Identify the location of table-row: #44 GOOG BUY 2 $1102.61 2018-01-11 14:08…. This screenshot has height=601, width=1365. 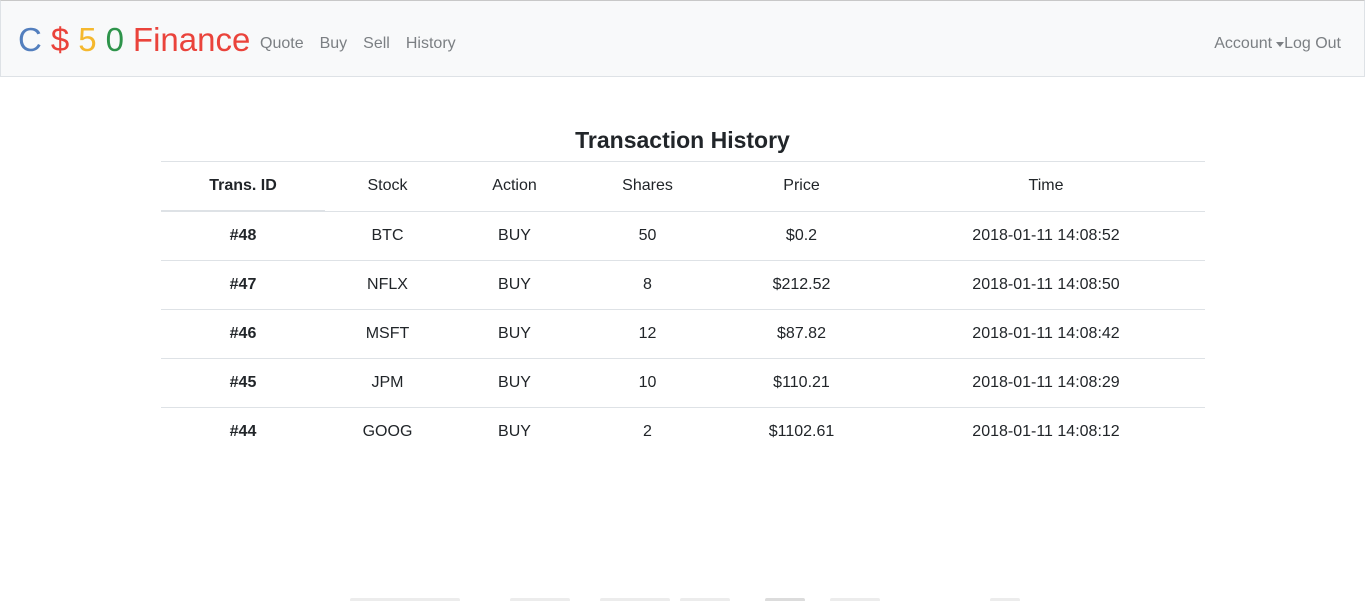
(683, 431).